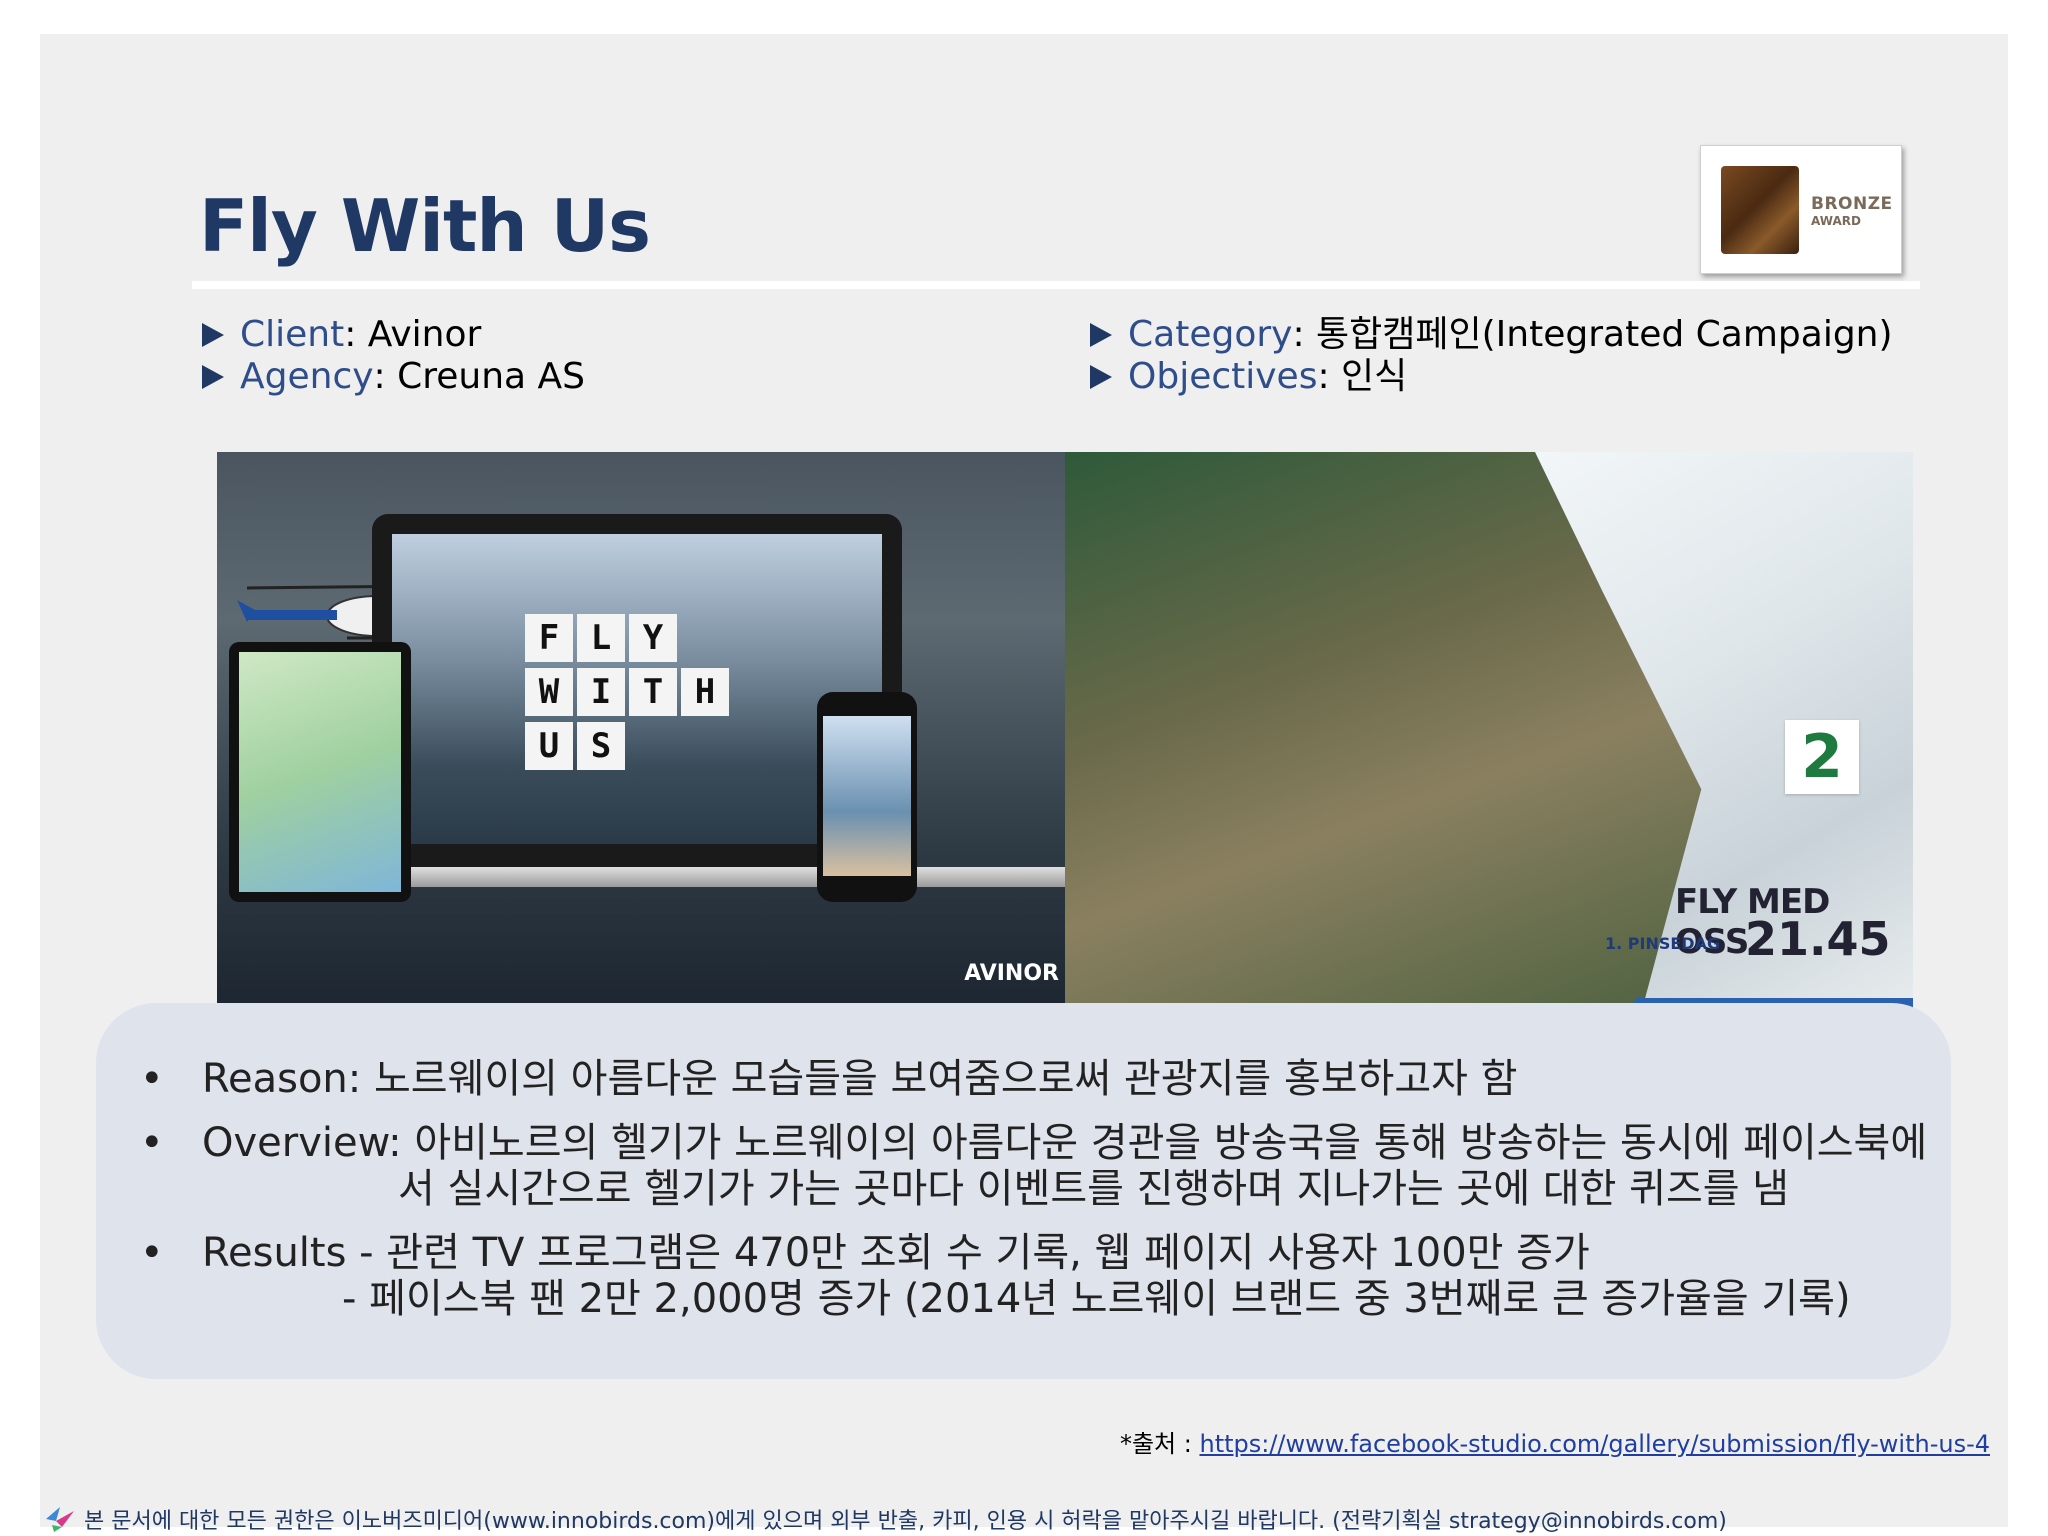  I want to click on fly-with-us-tiles: F L Y W I T H U S, so click(629, 695).